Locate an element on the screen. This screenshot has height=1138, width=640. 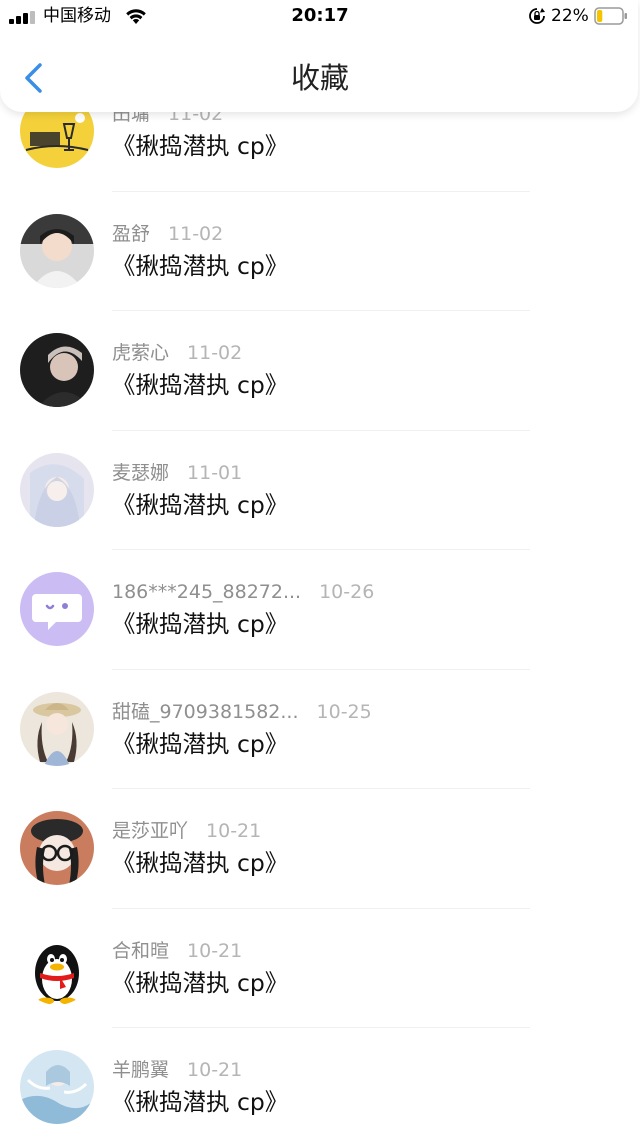
status-bar: 中国移动 20:17 22% is located at coordinates (320, 17).